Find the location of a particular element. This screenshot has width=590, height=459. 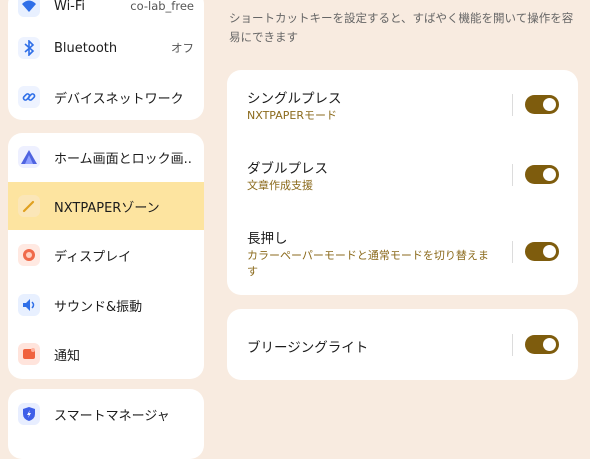

single-press-toggle is located at coordinates (542, 104).